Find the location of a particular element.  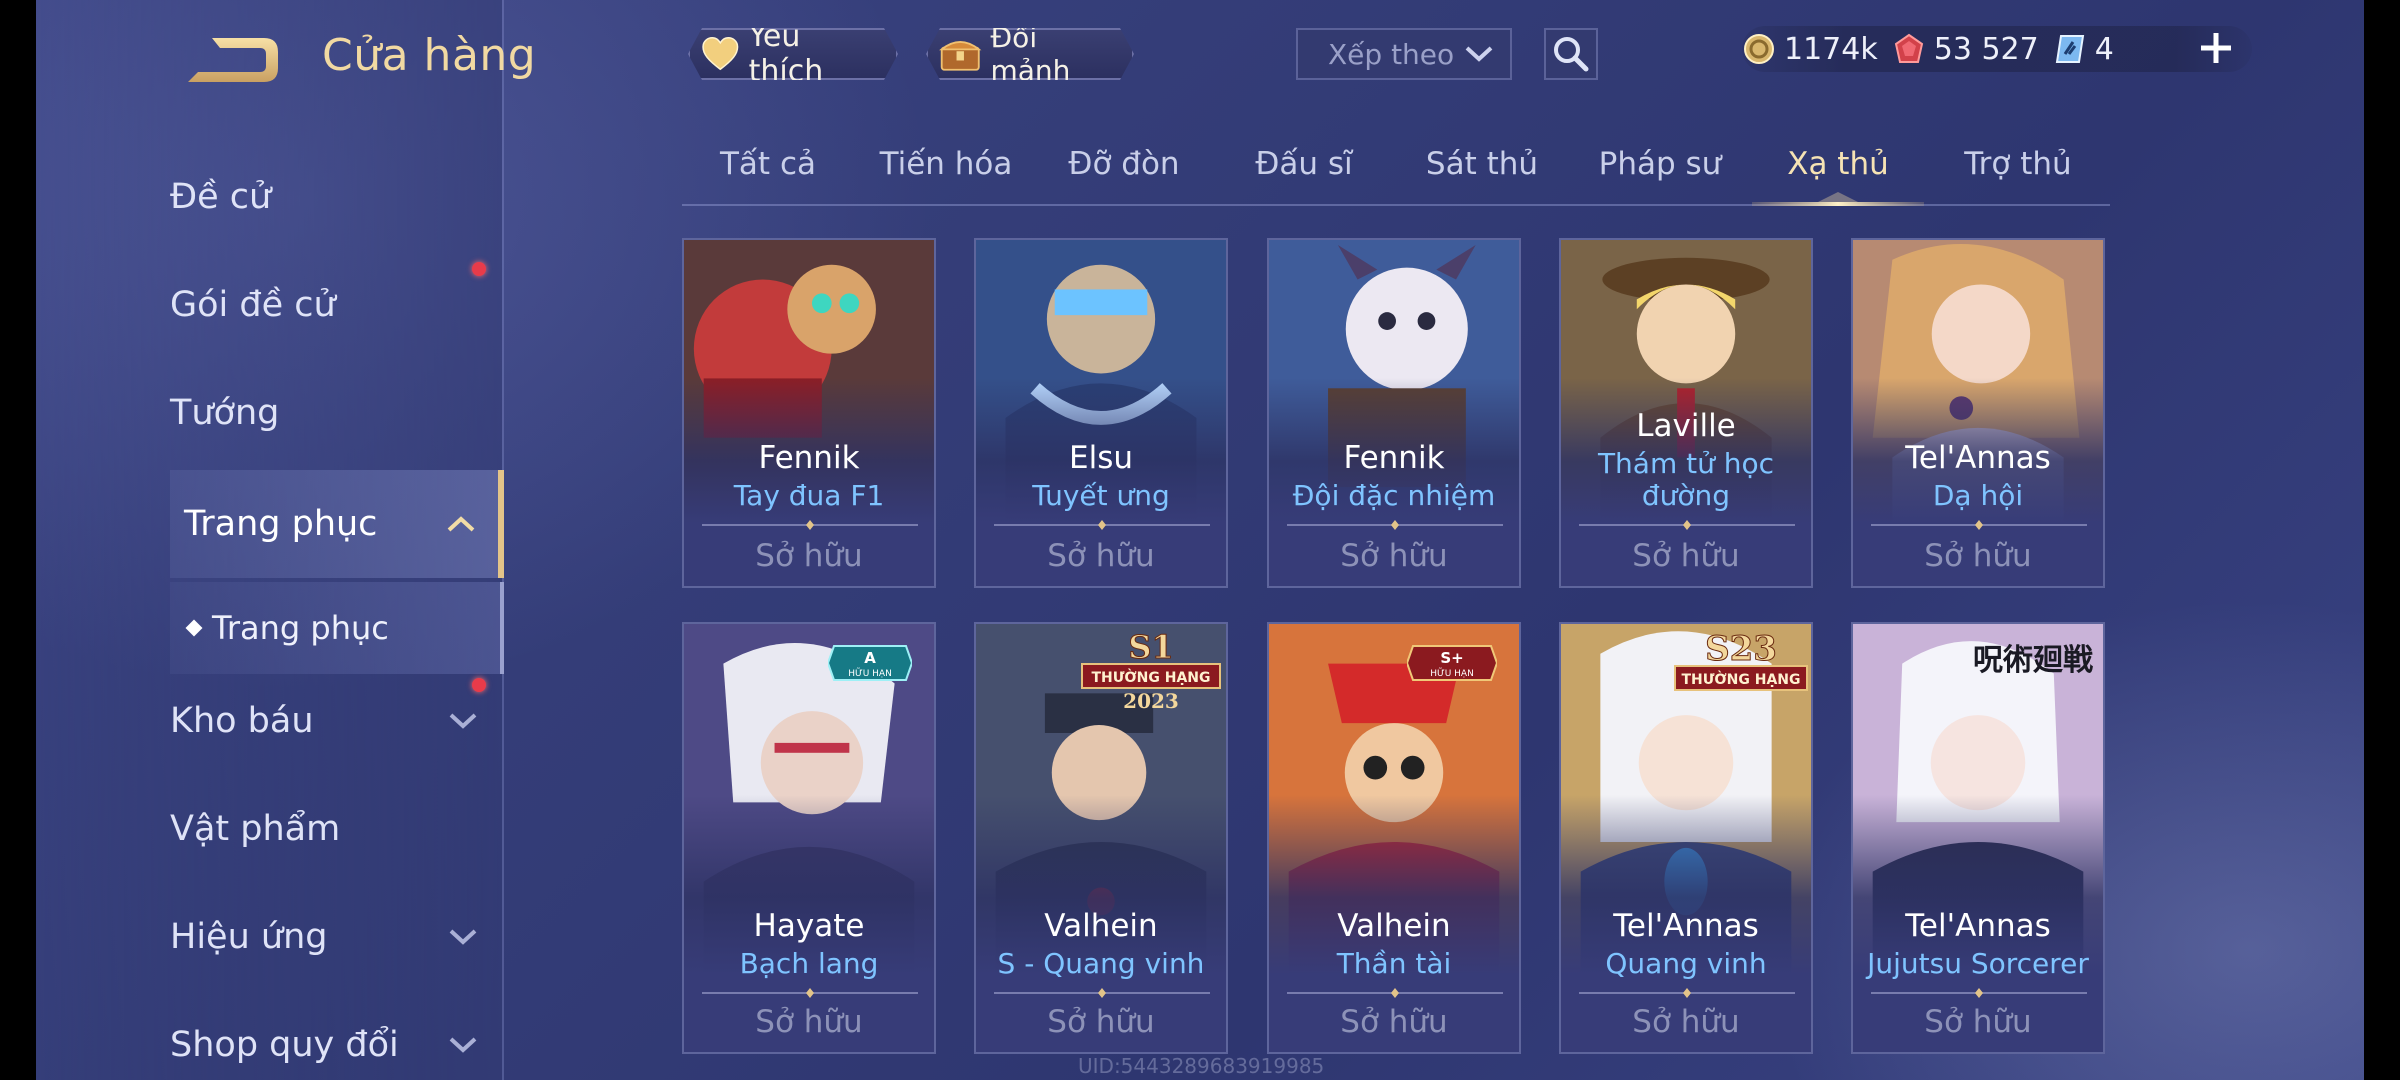

skin-card: Fennik Đội đặc nhiệm Sở hữu is located at coordinates (1394, 413).